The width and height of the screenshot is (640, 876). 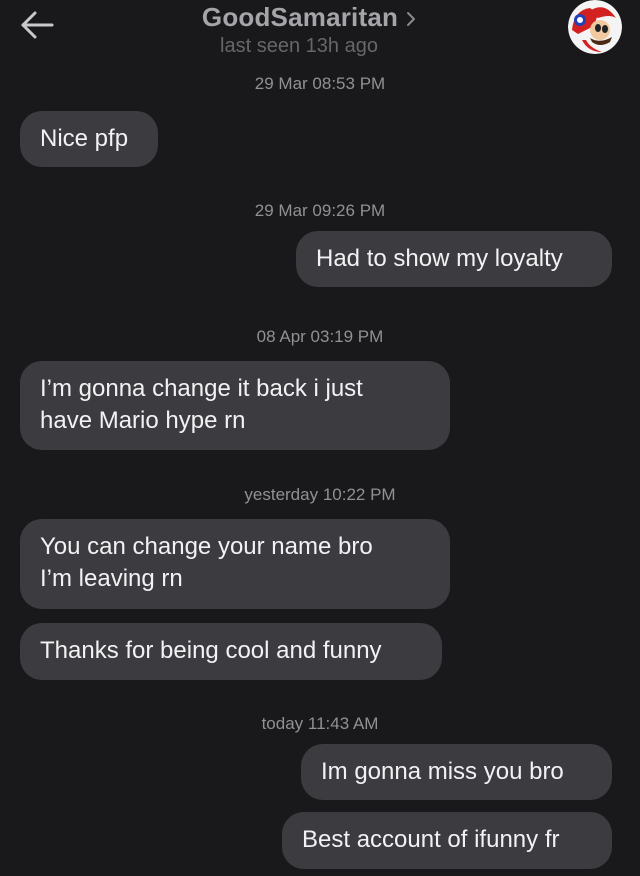 What do you see at coordinates (320, 336) in the screenshot?
I see `message-timestamp: 08 Apr 03:19 PM` at bounding box center [320, 336].